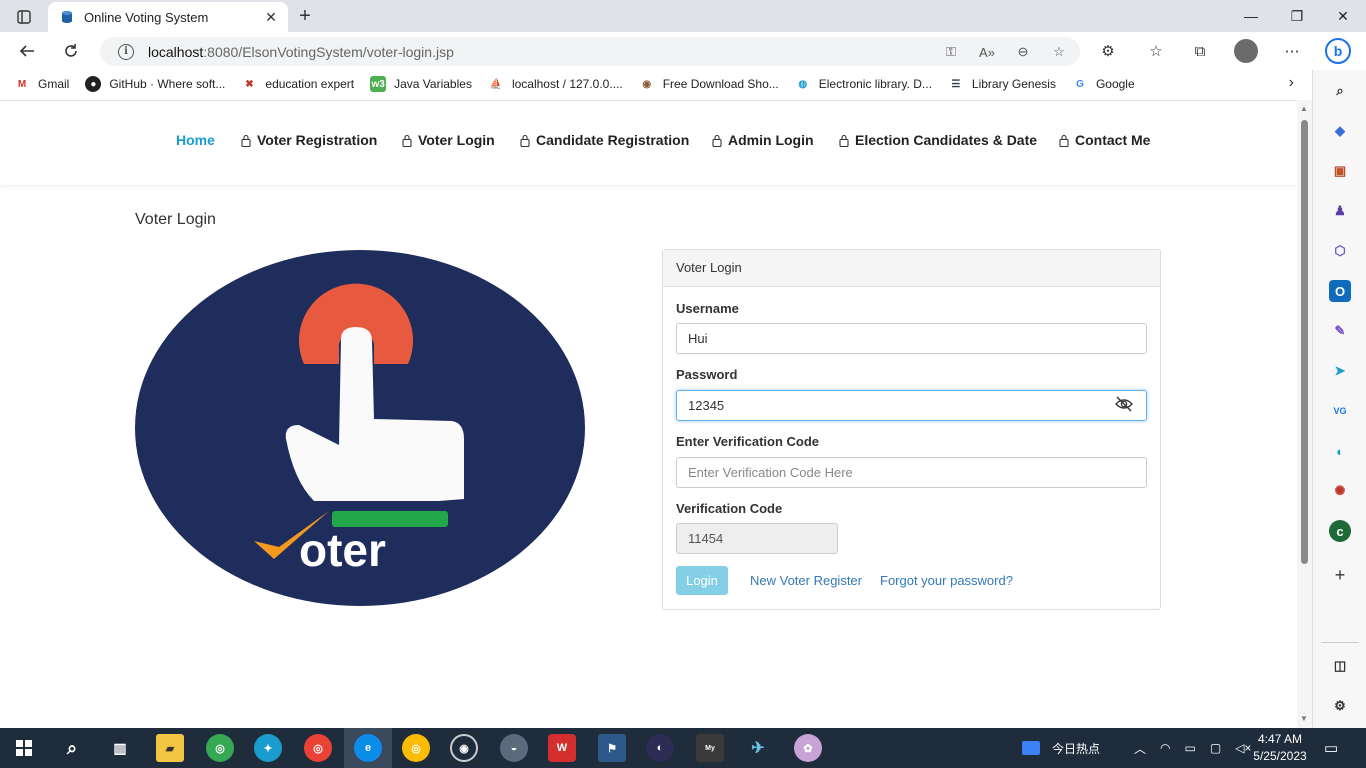  I want to click on favorite-java: w3 Java Variables, so click(421, 84).